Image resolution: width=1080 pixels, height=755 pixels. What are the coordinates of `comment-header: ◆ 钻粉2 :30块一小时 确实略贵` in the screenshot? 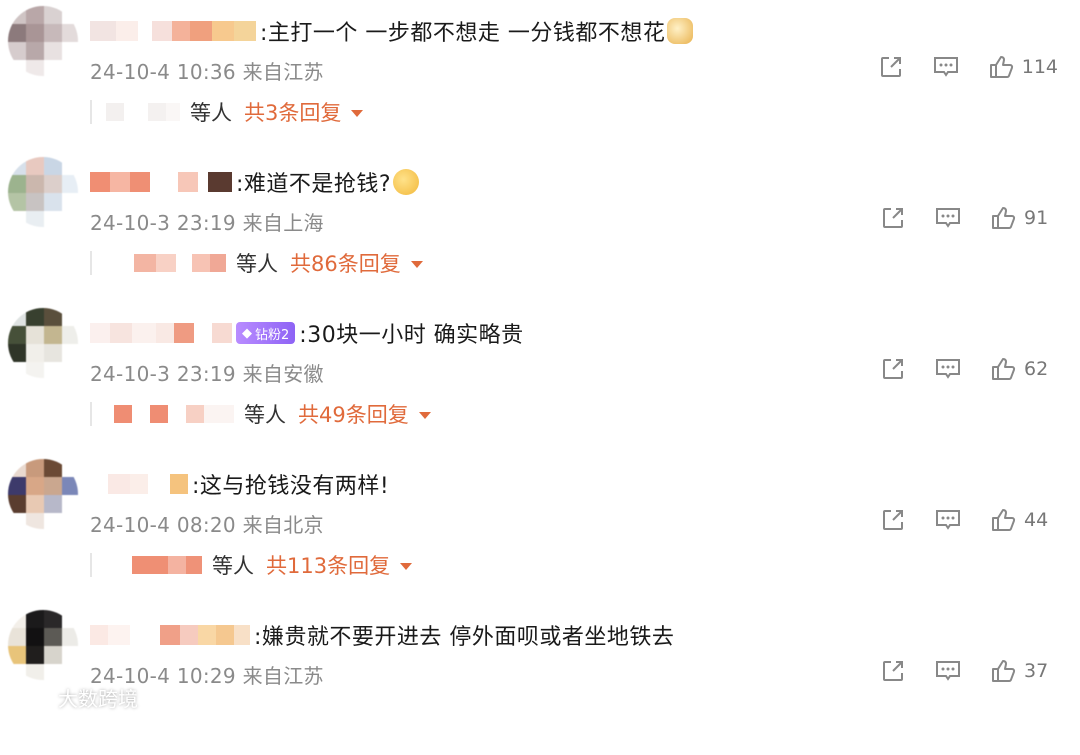 It's located at (307, 333).